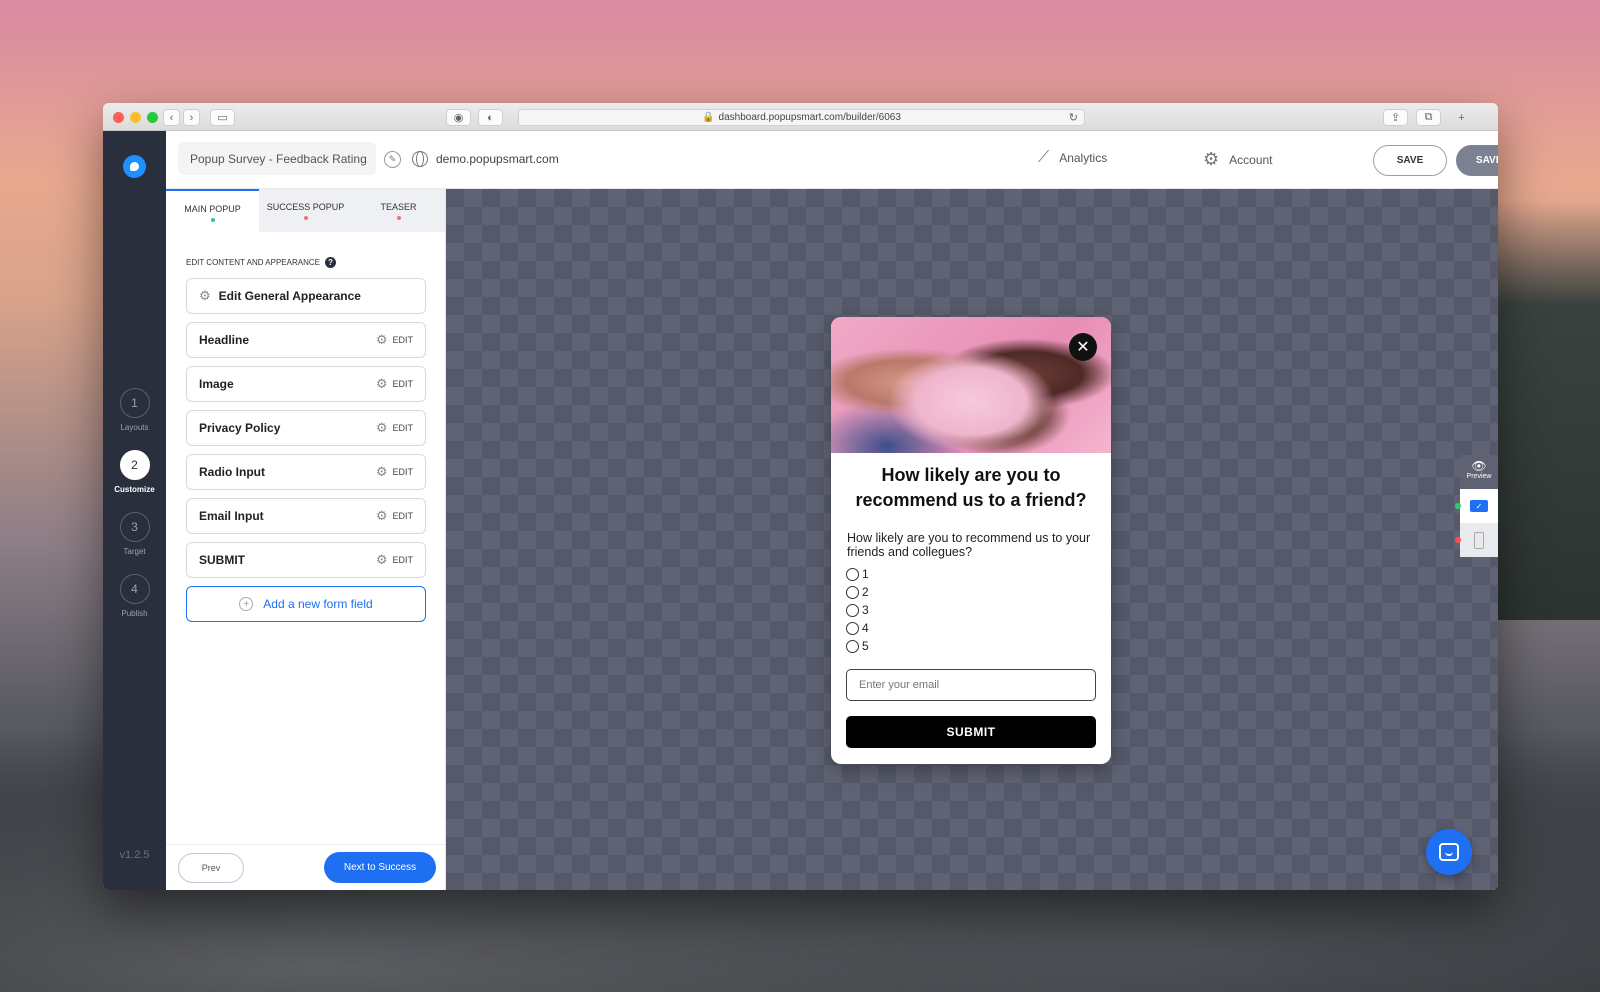 This screenshot has width=1600, height=992. Describe the element at coordinates (211, 868) in the screenshot. I see `prev-button: Prev` at that location.